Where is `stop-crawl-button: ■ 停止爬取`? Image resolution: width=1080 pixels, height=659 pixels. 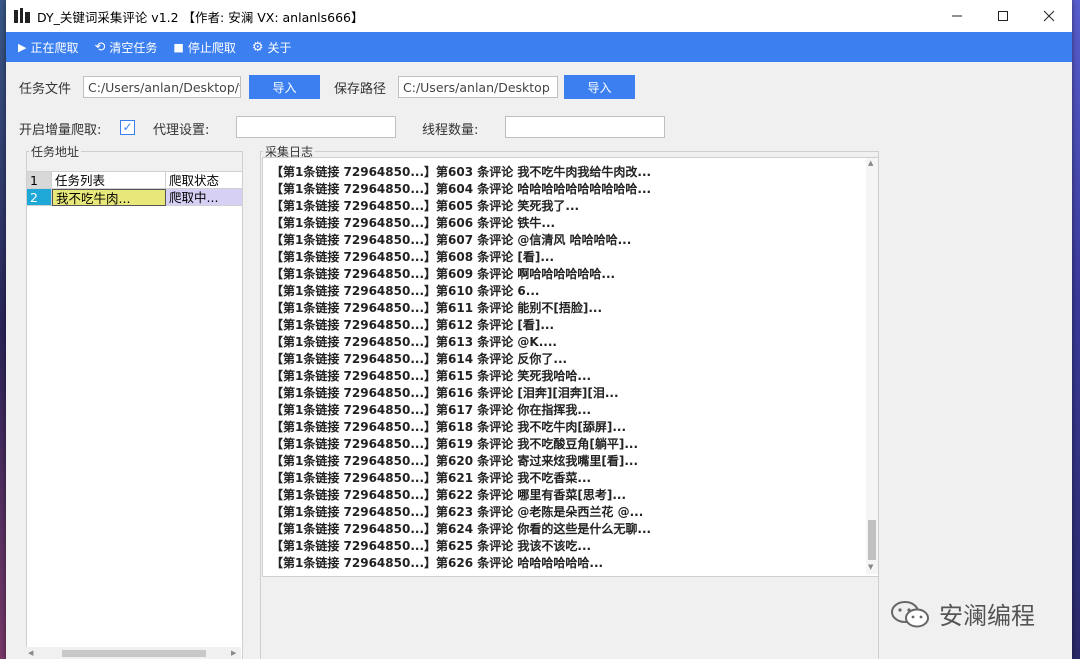
stop-crawl-button: ■ 停止爬取 is located at coordinates (204, 47).